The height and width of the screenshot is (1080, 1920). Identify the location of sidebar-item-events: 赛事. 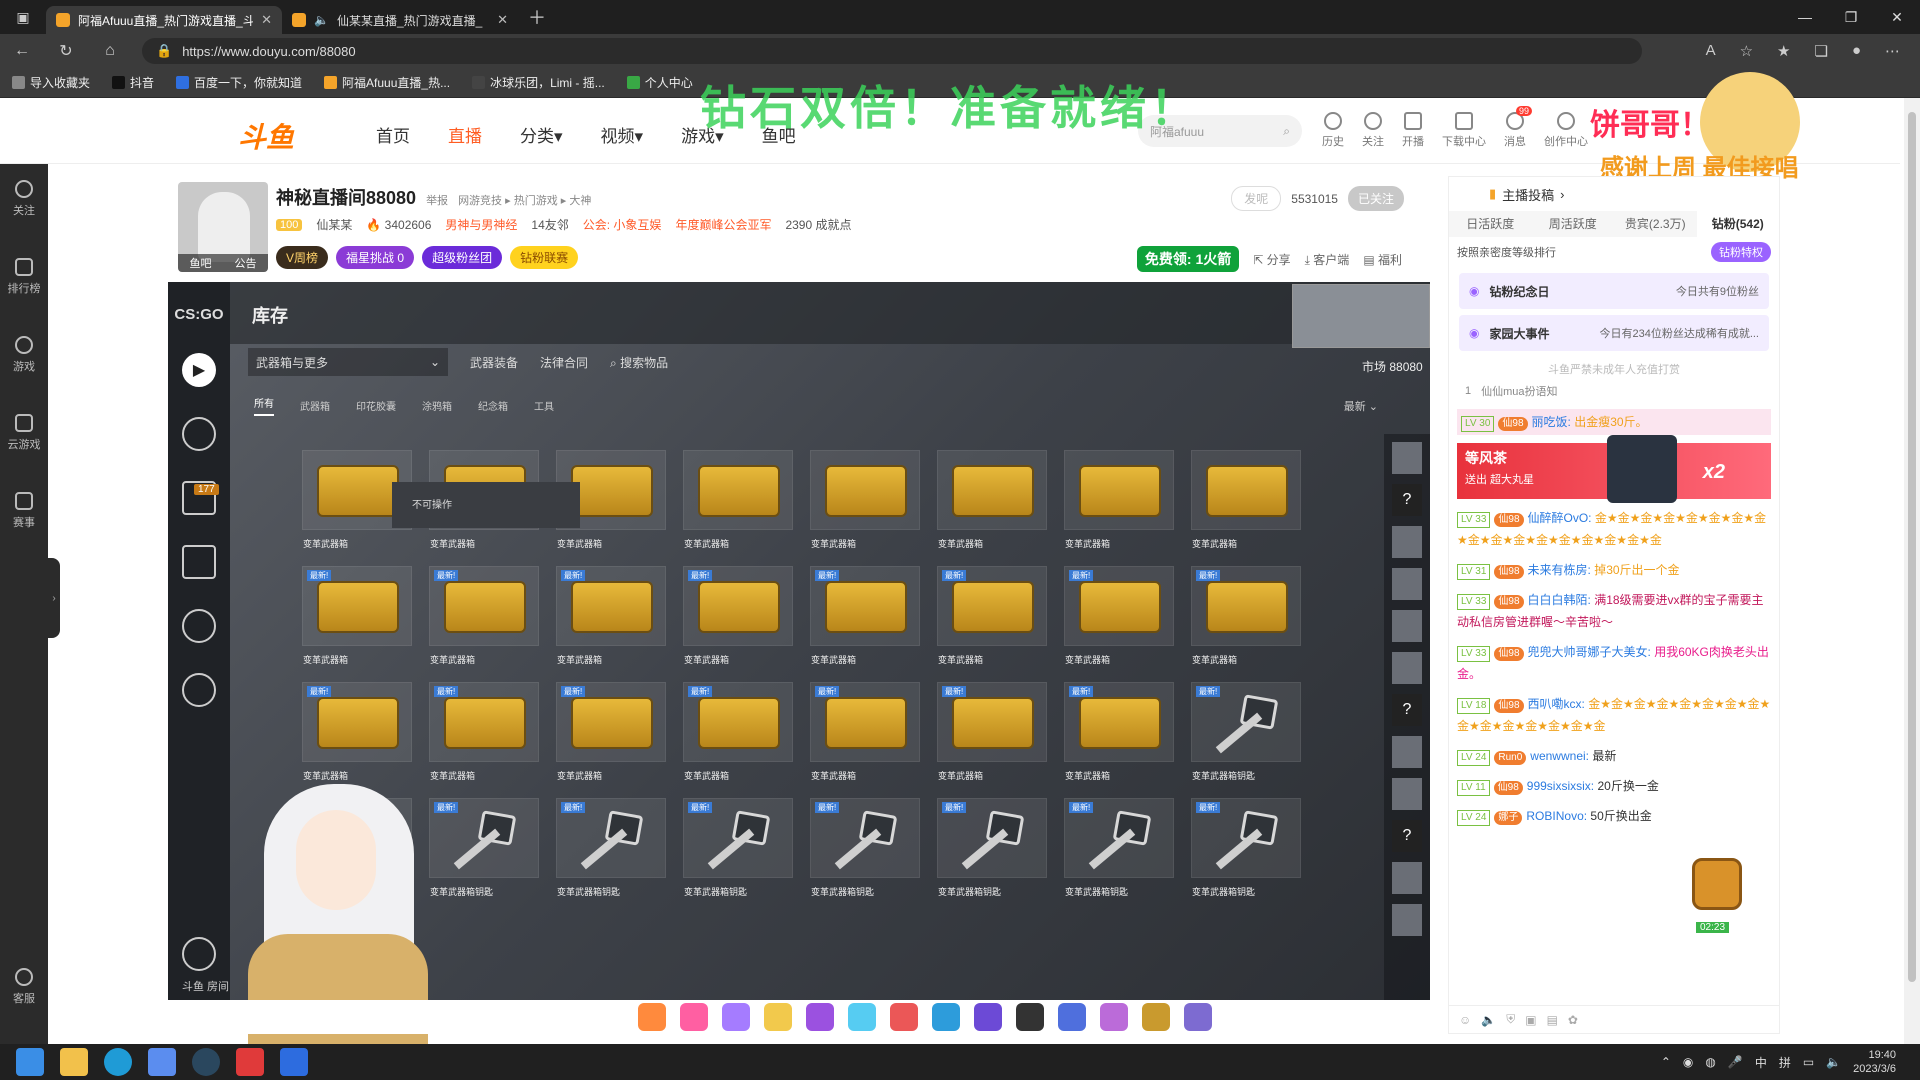
(24, 523).